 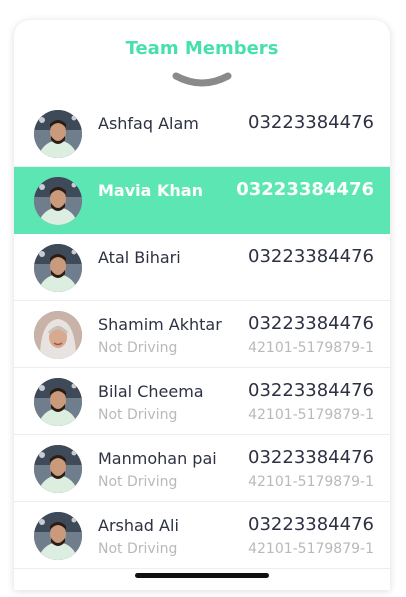 I want to click on sheet-title: Team Members, so click(x=202, y=48).